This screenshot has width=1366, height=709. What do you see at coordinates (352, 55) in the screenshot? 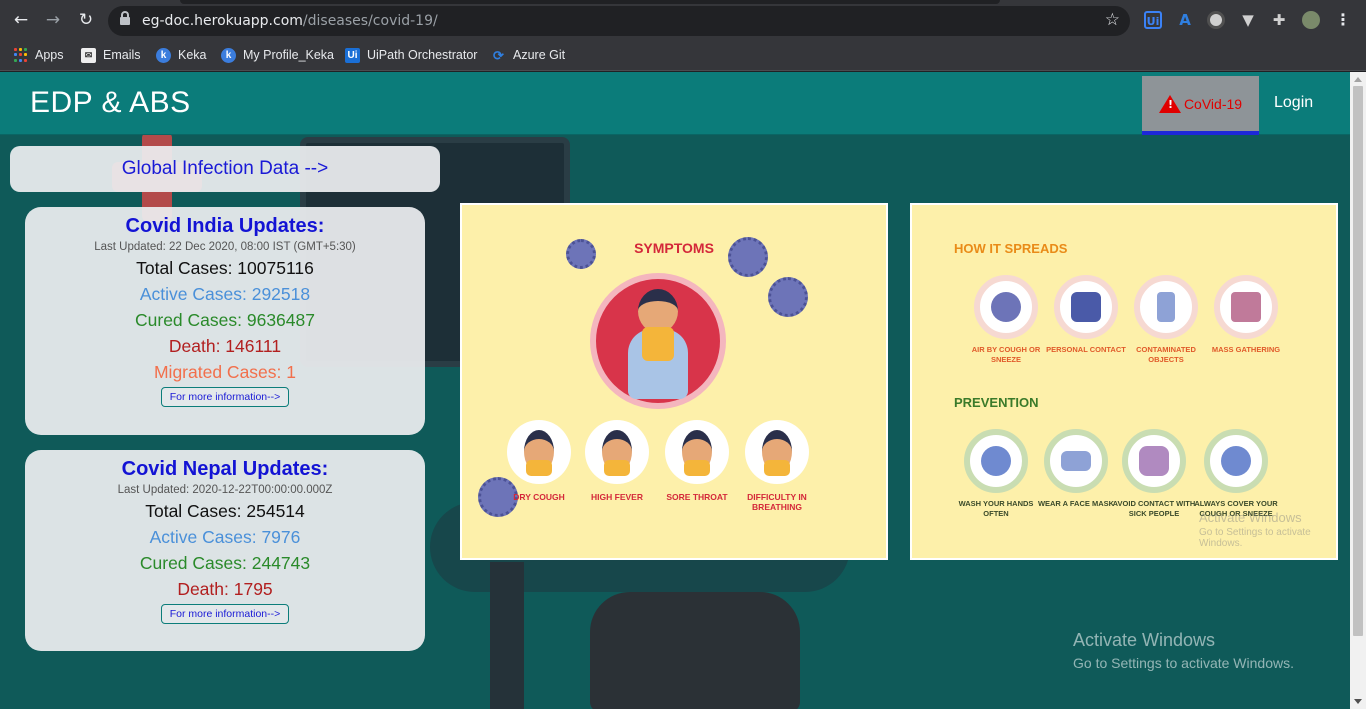
I see `uipath-icon: Ui` at bounding box center [352, 55].